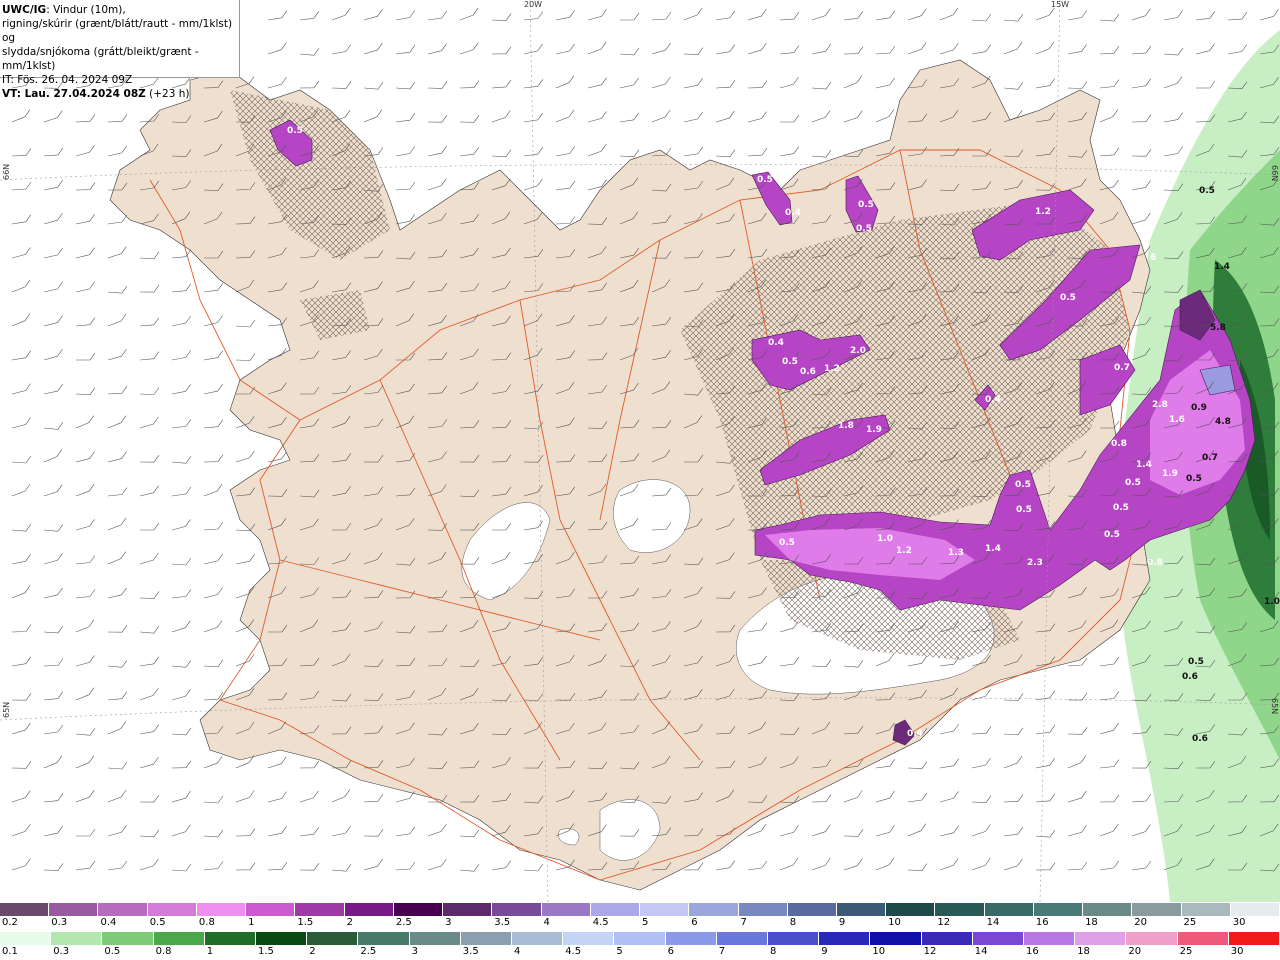 The height and width of the screenshot is (960, 1280). What do you see at coordinates (24, 10) in the screenshot?
I see `model-name: UWC/IG` at bounding box center [24, 10].